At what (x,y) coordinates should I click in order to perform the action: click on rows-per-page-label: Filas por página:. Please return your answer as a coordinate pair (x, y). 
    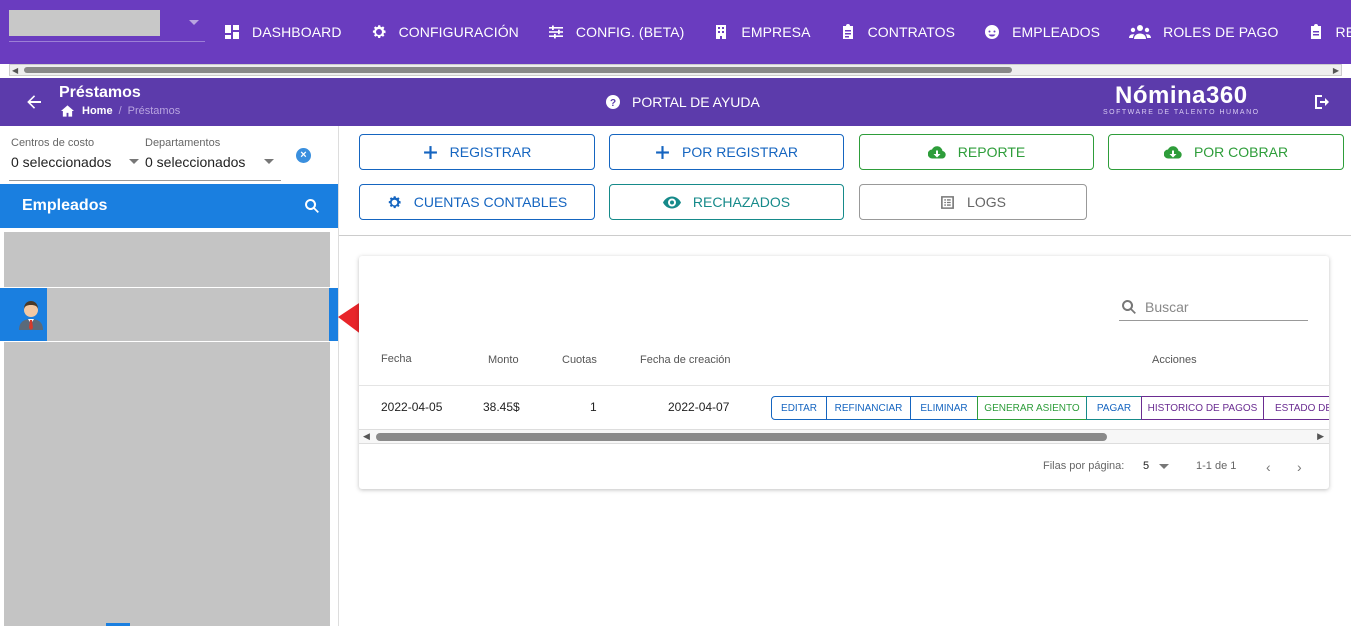
    Looking at the image, I should click on (1084, 466).